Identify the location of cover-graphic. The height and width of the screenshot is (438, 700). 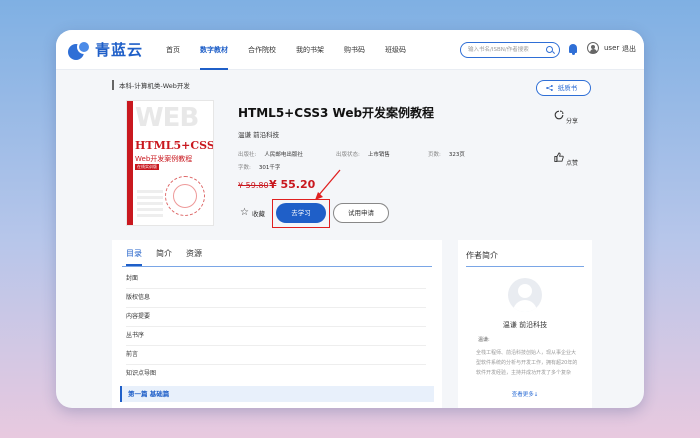
(150, 203).